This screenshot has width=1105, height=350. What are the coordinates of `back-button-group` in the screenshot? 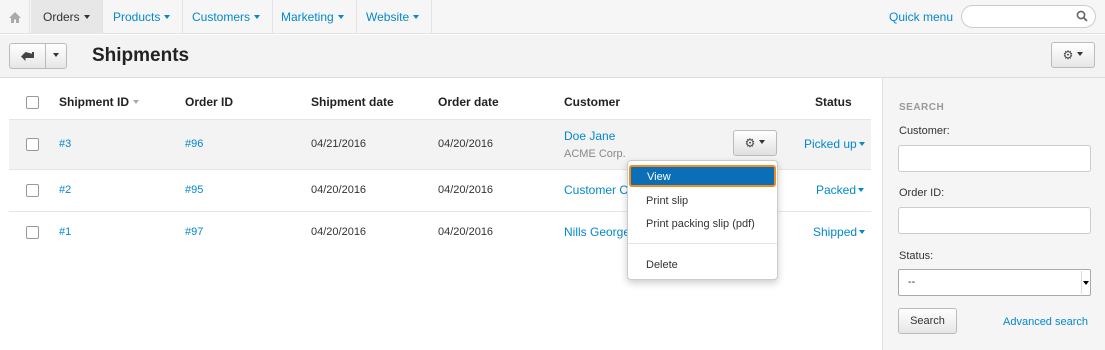 It's located at (38, 56).